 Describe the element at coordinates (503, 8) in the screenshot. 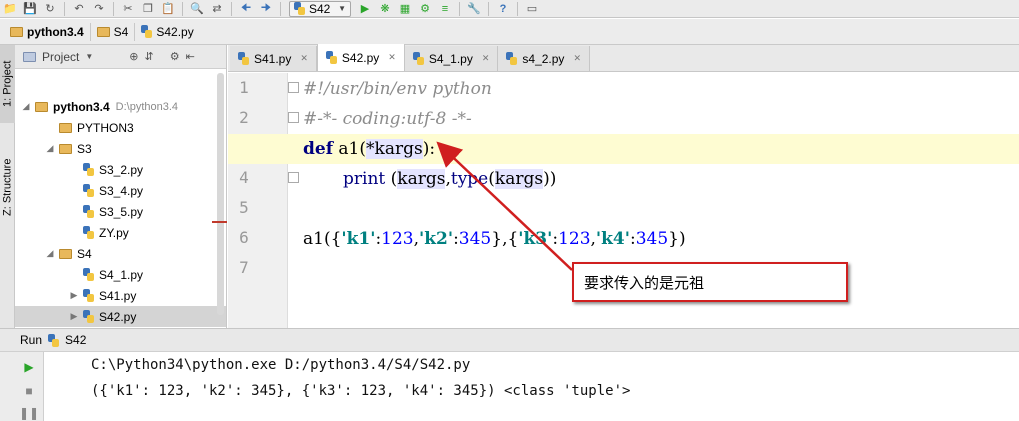

I see `help-icon: ?` at that location.